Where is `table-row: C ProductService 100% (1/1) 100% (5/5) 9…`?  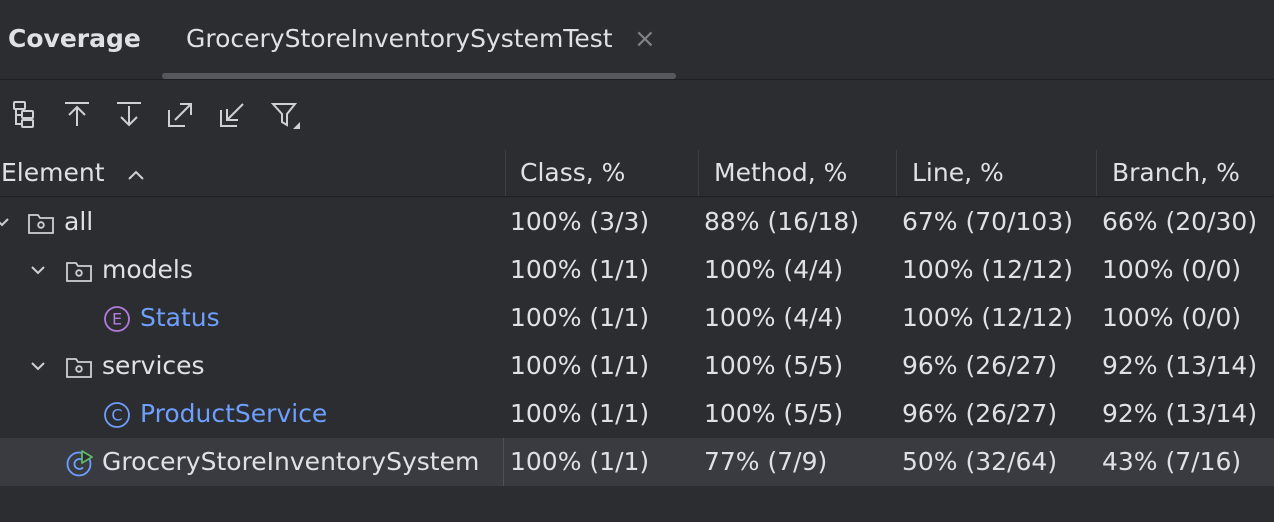
table-row: C ProductService 100% (1/1) 100% (5/5) 9… is located at coordinates (637, 414).